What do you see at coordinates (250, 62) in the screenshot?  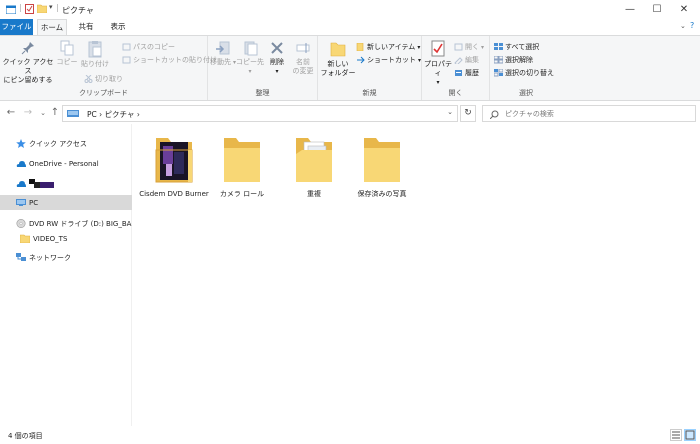 I see `copy-to-label: コピー先` at bounding box center [250, 62].